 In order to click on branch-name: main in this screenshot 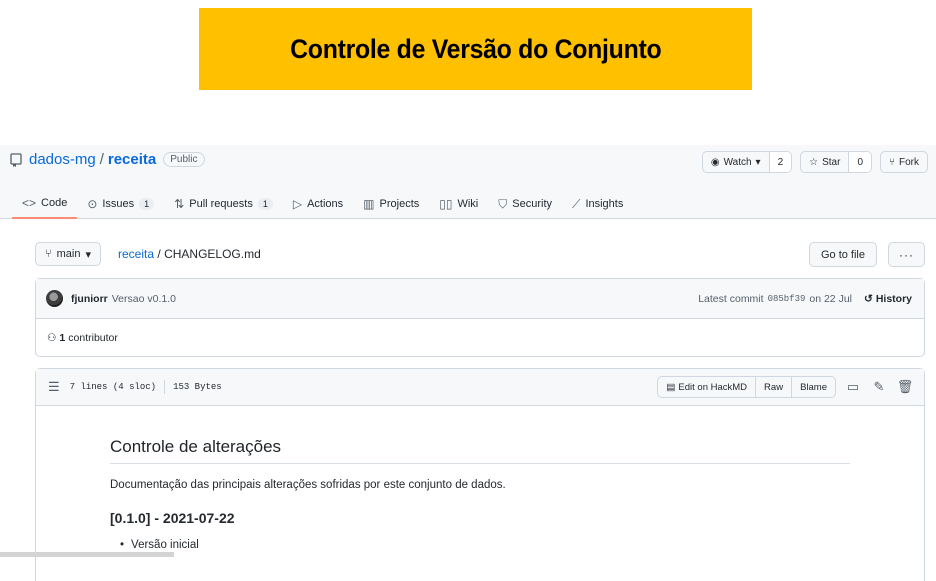, I will do `click(68, 254)`.